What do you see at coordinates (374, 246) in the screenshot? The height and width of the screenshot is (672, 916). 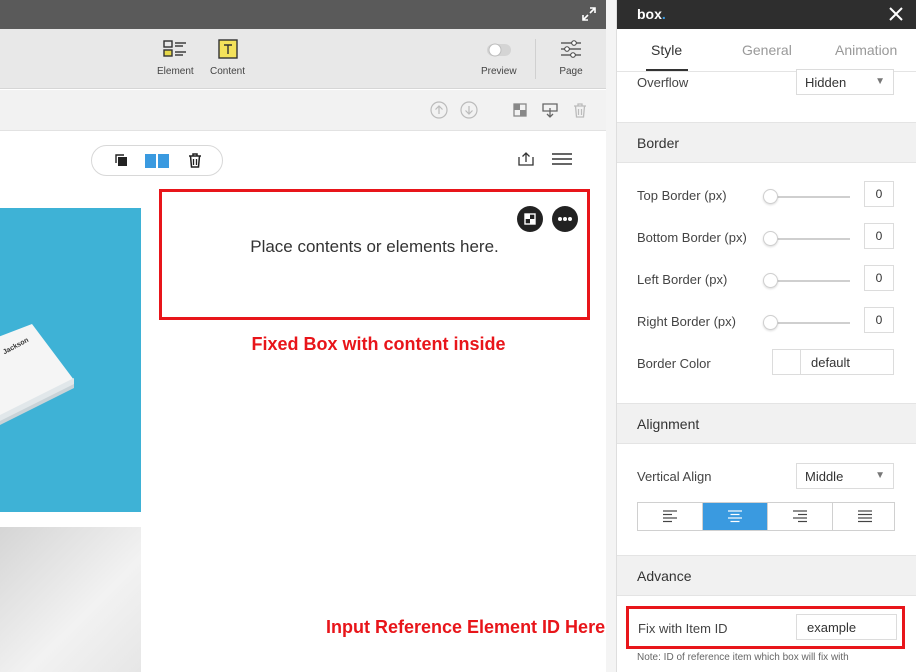 I see `box-placeholder-text: Place contents or elements here.` at bounding box center [374, 246].